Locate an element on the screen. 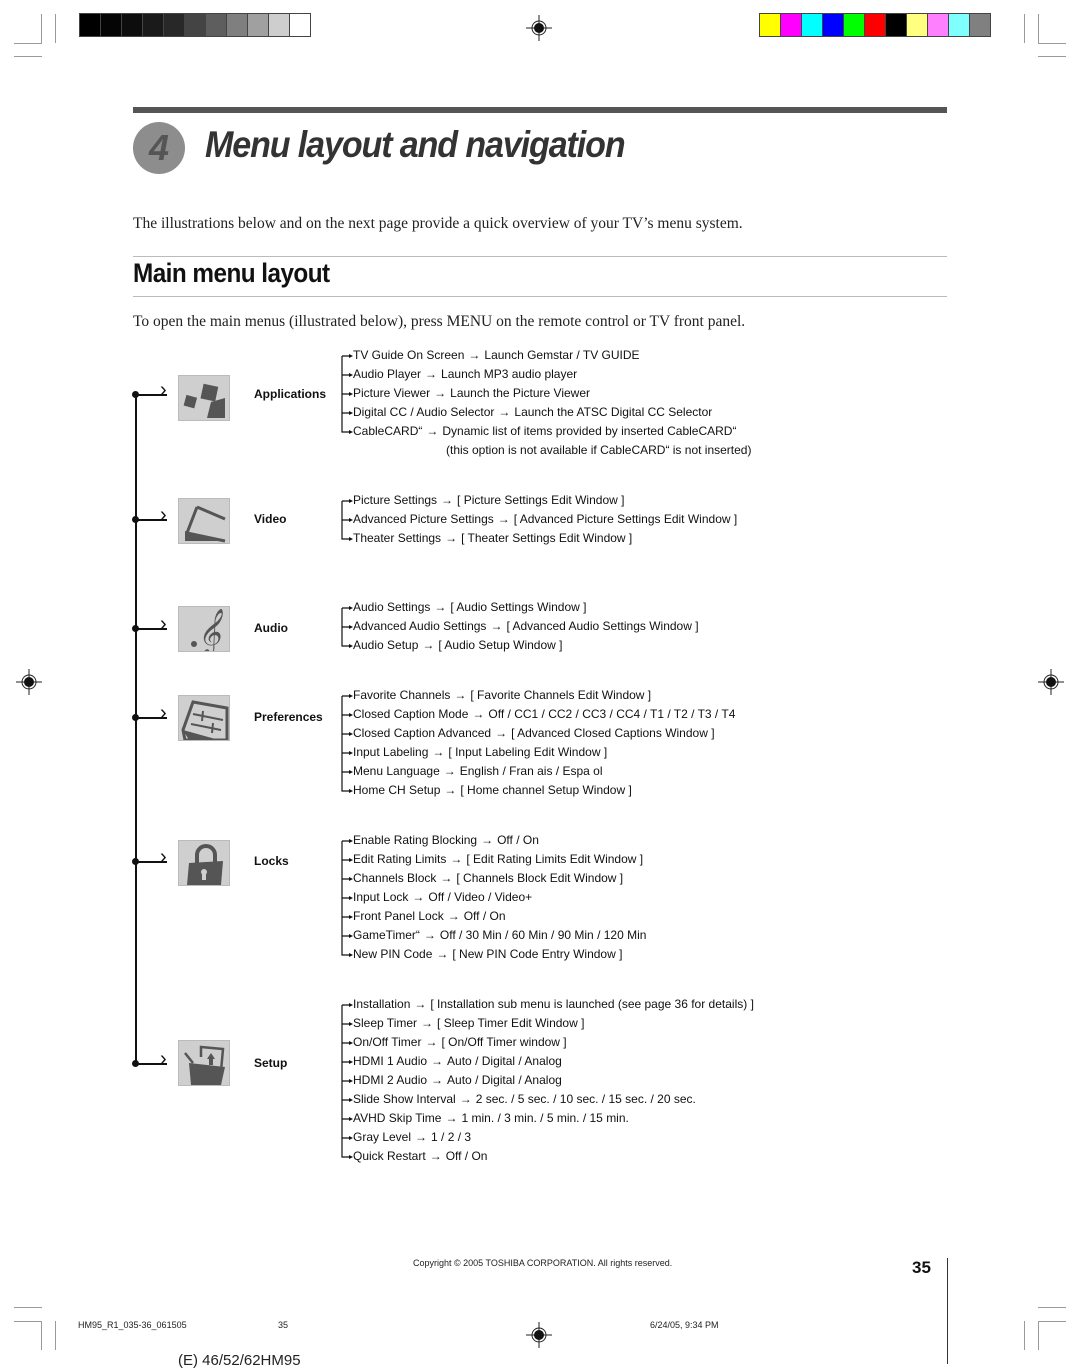  submenu-item-name: Sleep Timer is located at coordinates (385, 1023).